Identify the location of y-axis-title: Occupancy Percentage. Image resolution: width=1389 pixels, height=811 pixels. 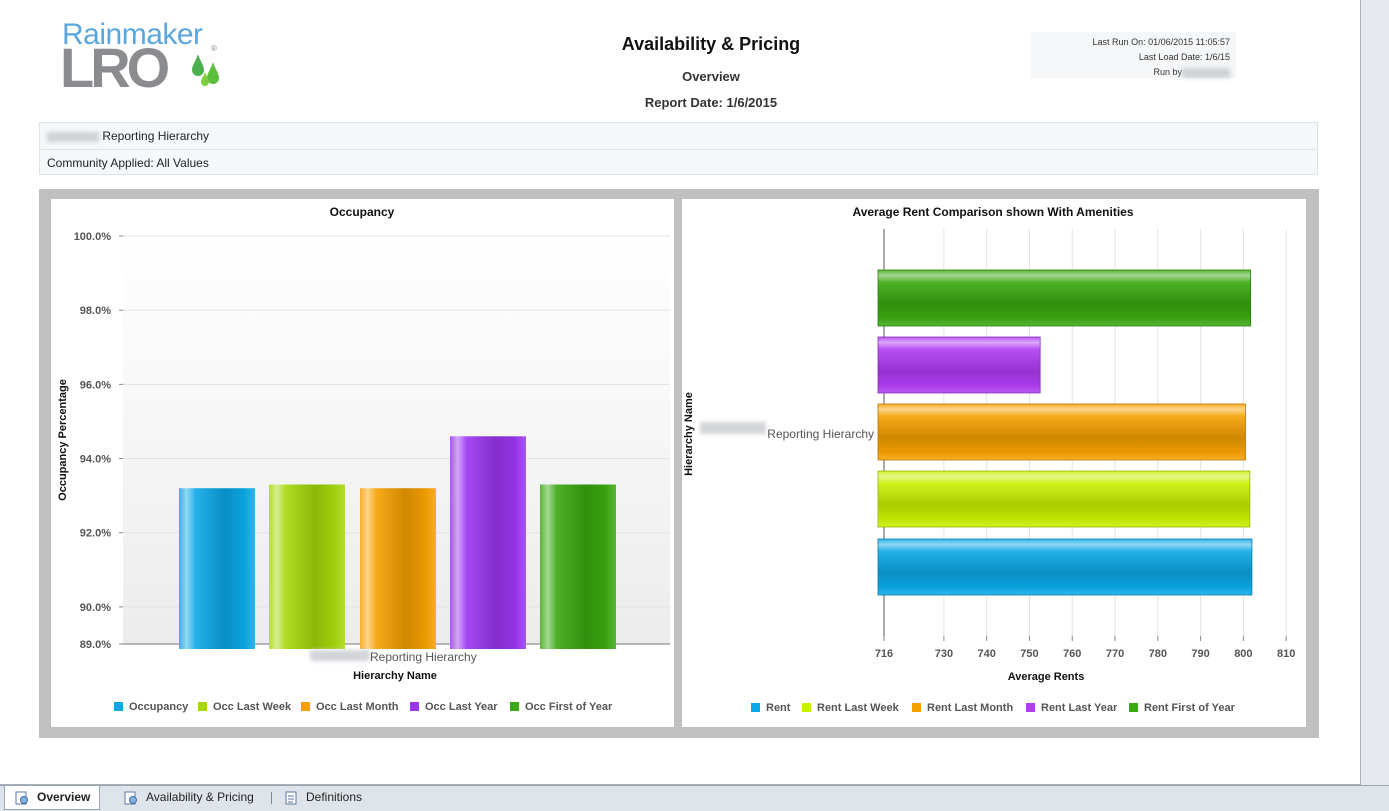
(63, 440).